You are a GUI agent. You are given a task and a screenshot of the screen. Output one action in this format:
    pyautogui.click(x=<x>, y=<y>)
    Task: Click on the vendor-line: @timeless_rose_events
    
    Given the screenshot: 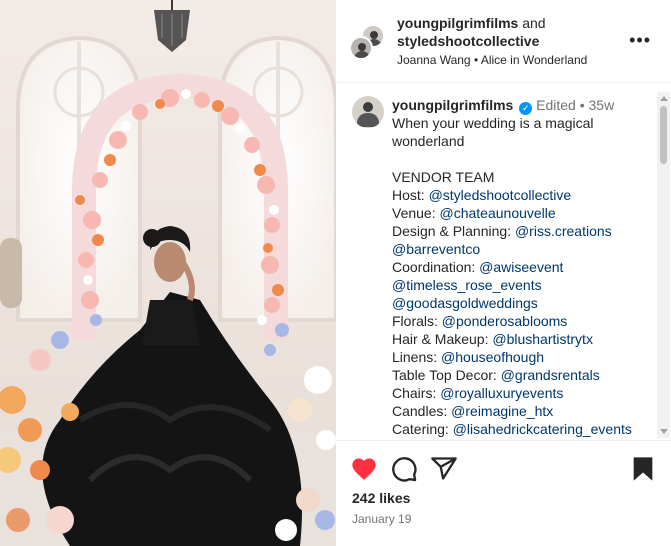 What is the action you would take?
    pyautogui.click(x=517, y=285)
    